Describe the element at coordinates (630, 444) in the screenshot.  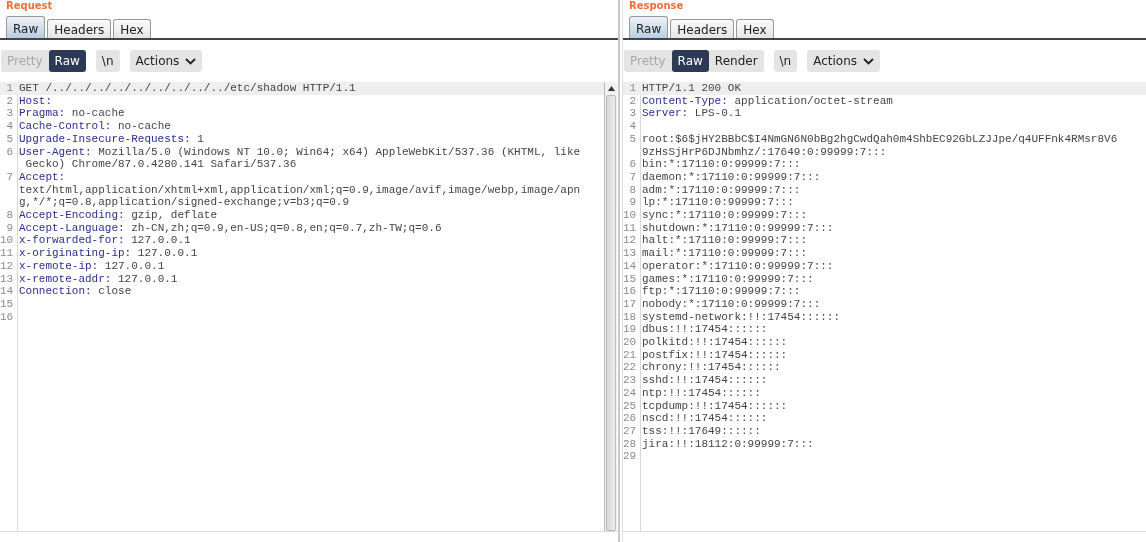
I see `line-number: 28` at that location.